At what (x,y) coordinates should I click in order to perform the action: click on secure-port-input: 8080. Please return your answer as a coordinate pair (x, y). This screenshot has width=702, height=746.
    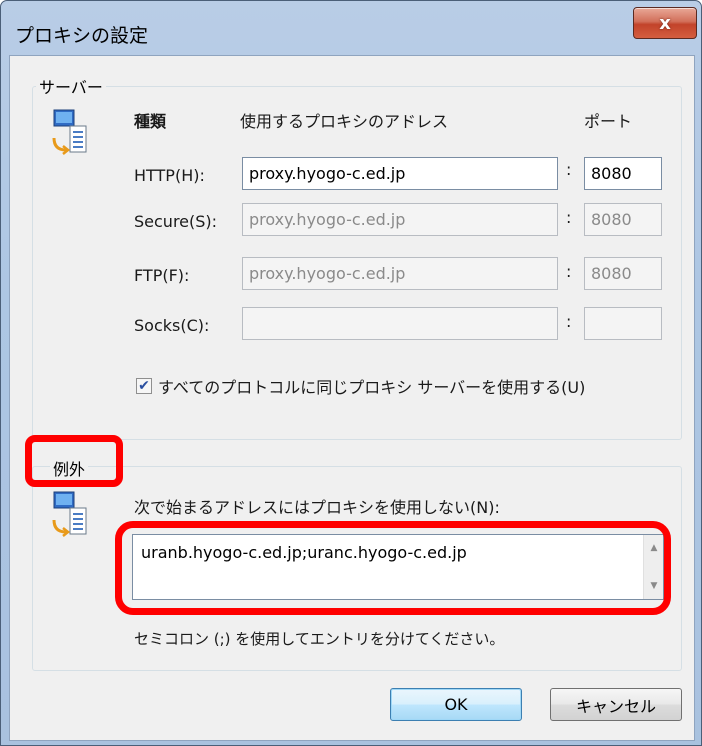
    Looking at the image, I should click on (623, 219).